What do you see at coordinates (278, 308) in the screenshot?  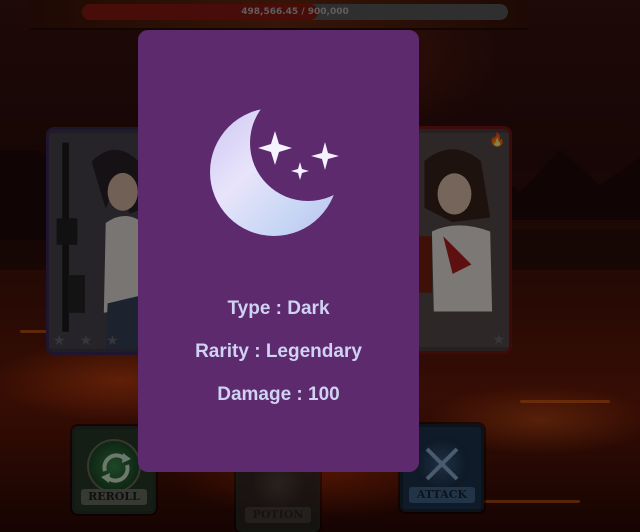 I see `element-type-text: Type : Dark` at bounding box center [278, 308].